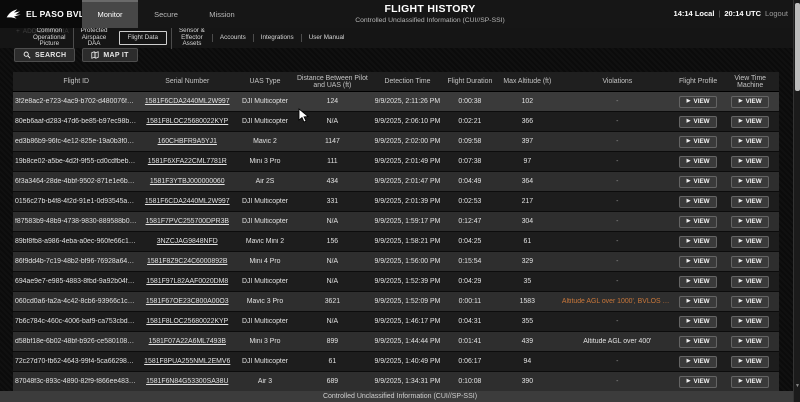 The image size is (800, 402). What do you see at coordinates (187, 301) in the screenshot?
I see `serial-number-link: 1581F67OE23C800A00O3` at bounding box center [187, 301].